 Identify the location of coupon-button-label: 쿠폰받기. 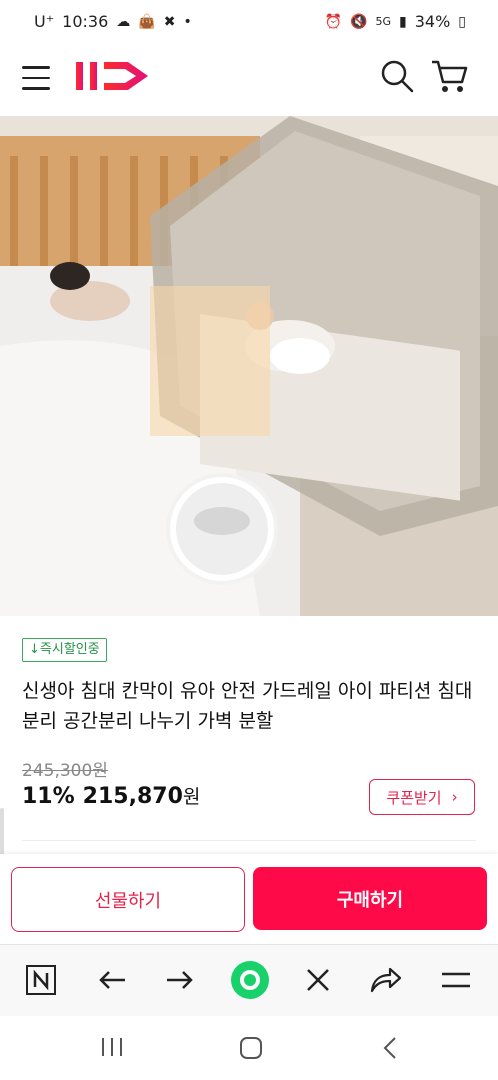
(414, 797).